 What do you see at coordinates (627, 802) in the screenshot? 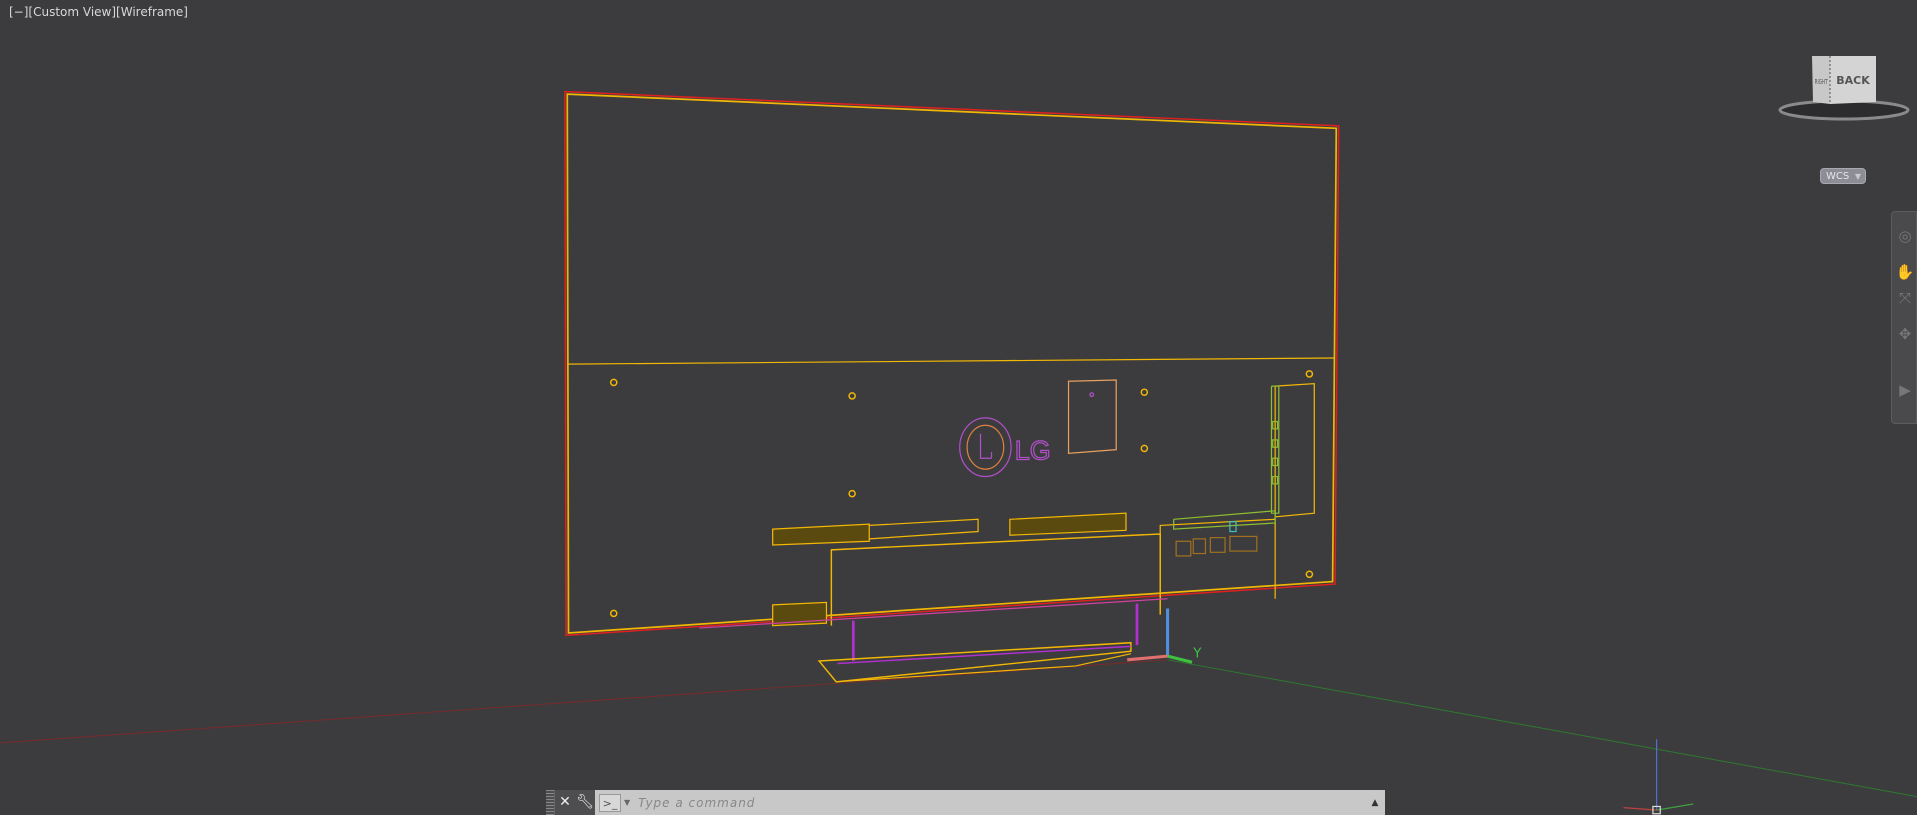
I see `recent-commands-dropdown-icon: ▼` at bounding box center [627, 802].